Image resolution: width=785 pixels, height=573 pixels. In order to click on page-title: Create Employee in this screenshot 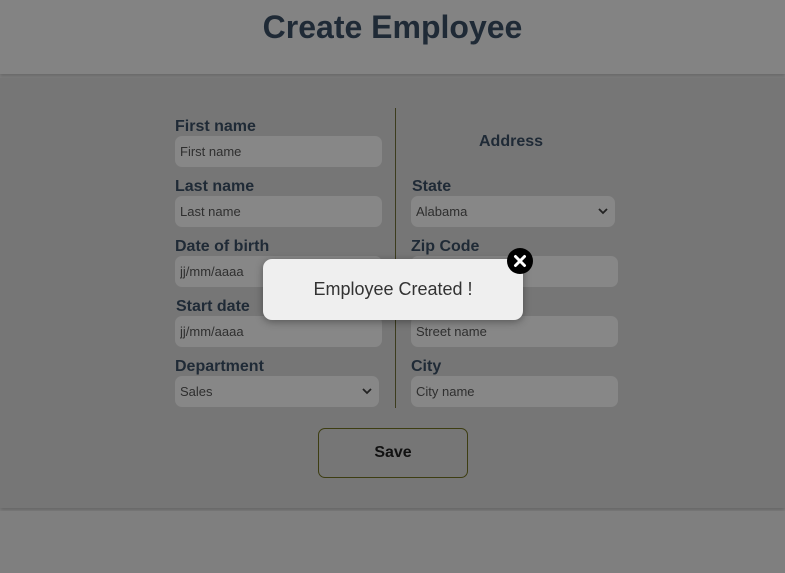, I will do `click(392, 27)`.